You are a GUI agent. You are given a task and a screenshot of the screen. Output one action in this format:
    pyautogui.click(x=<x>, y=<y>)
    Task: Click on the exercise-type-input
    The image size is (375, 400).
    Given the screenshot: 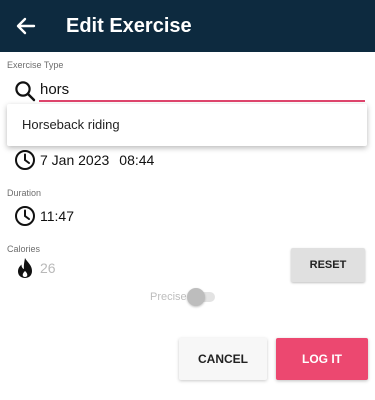 What is the action you would take?
    pyautogui.click(x=202, y=90)
    